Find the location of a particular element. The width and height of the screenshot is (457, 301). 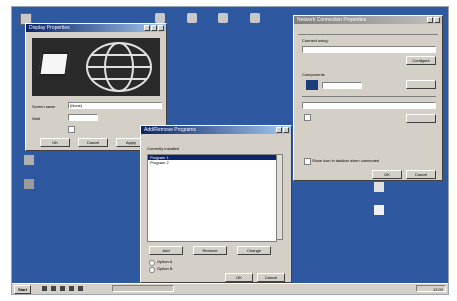

properties-button is located at coordinates (421, 118).